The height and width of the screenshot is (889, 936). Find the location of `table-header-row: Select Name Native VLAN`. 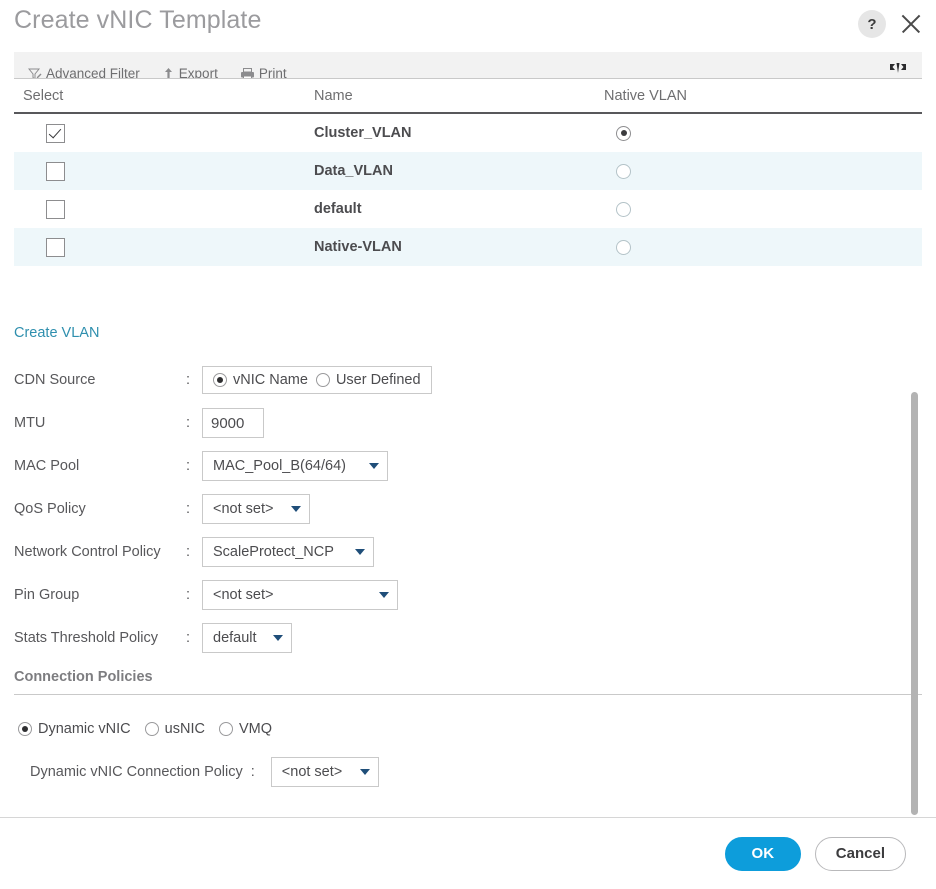

table-header-row: Select Name Native VLAN is located at coordinates (468, 96).